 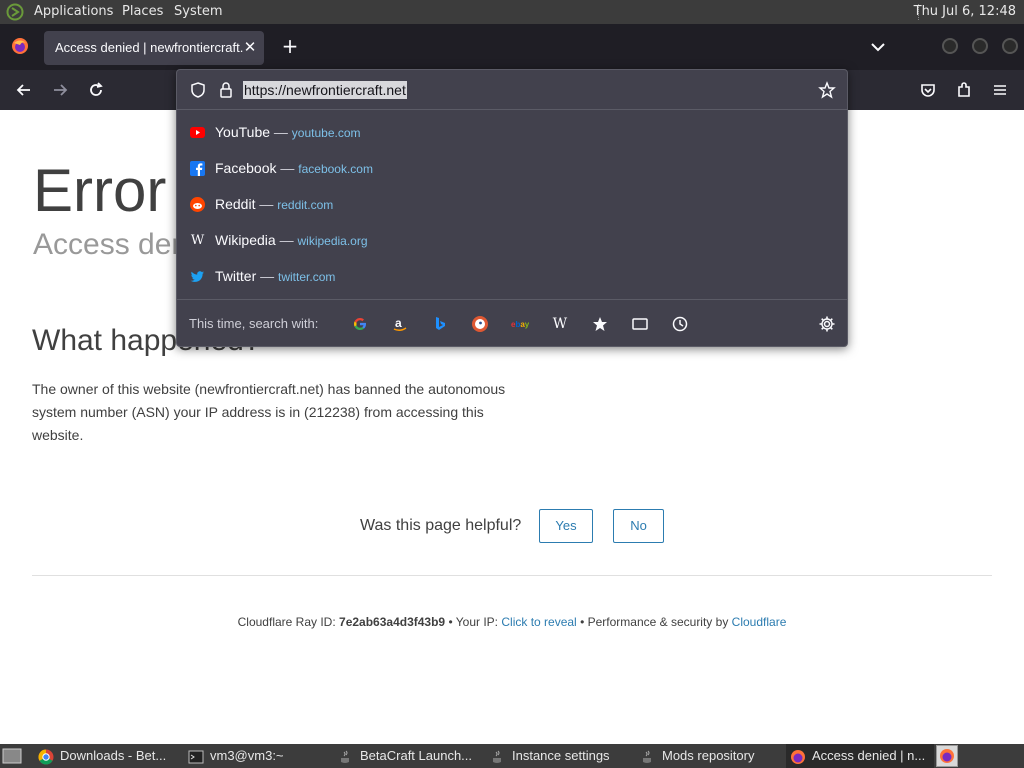 I want to click on taskbar-item-instance-settings: Instance settings, so click(x=560, y=756).